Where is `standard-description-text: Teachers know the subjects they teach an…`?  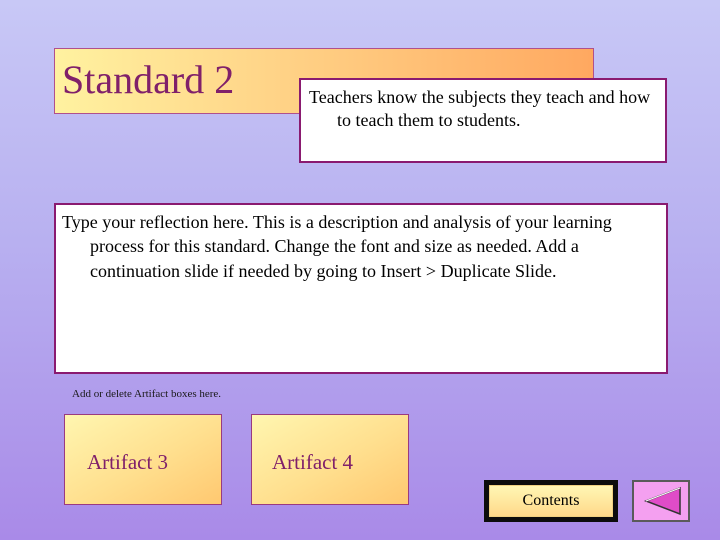
standard-description-text: Teachers know the subjects they teach an… is located at coordinates (480, 109).